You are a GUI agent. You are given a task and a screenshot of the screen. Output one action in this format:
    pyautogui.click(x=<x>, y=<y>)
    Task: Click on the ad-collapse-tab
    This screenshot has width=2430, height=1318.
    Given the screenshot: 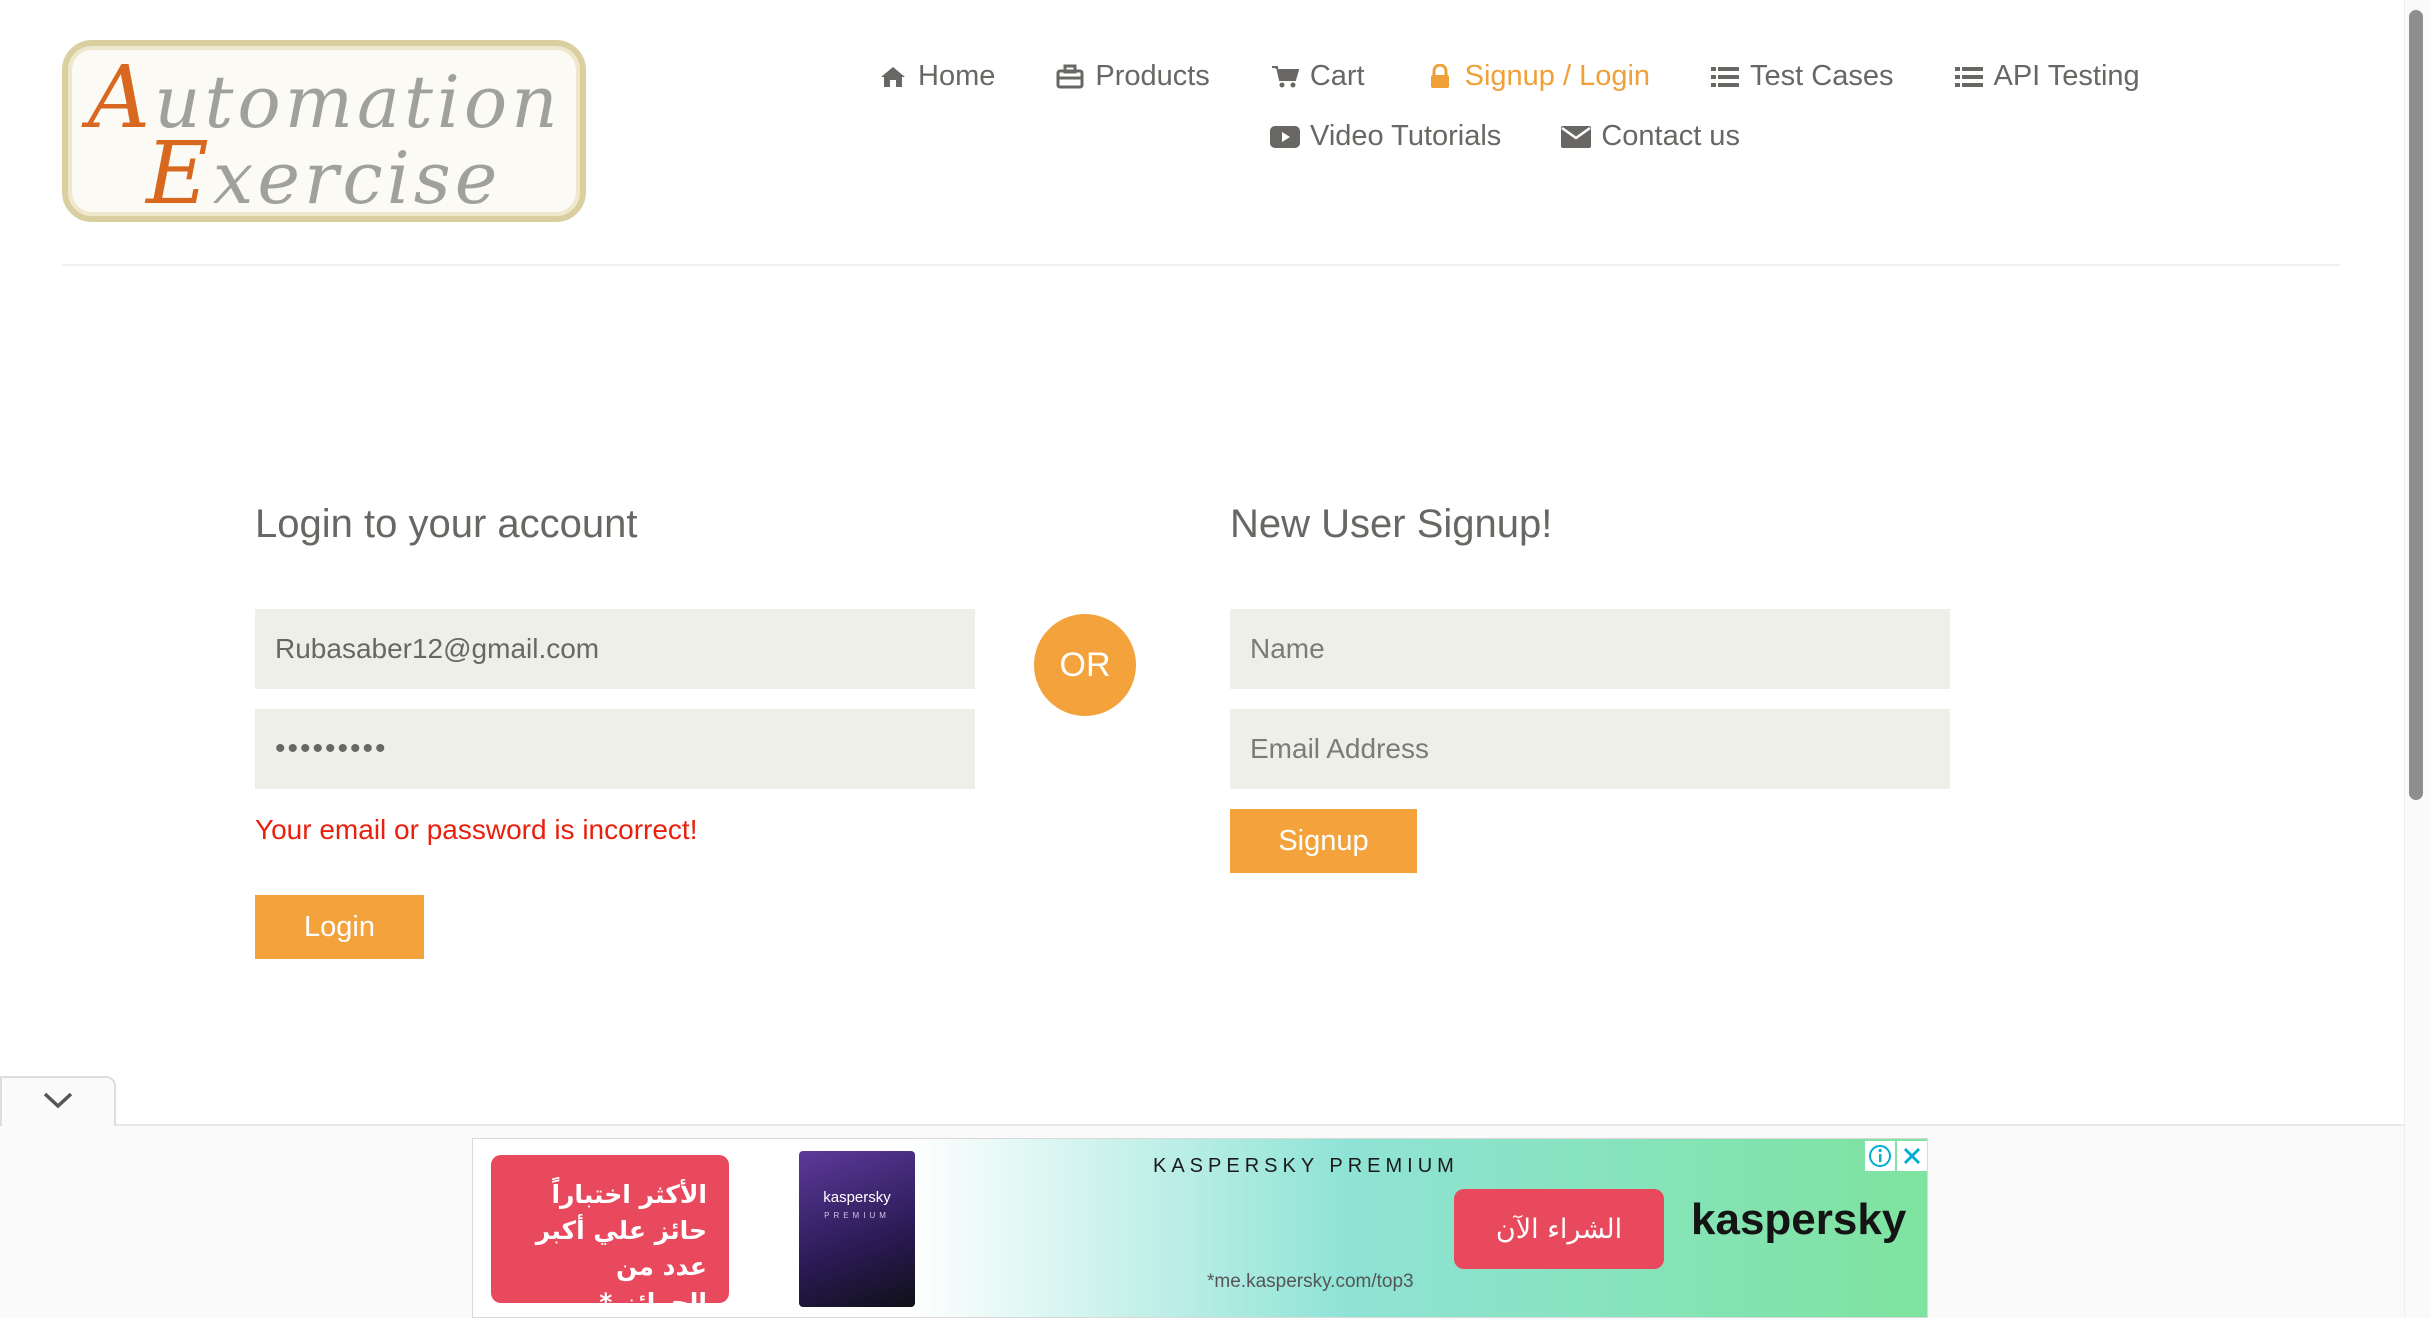 What is the action you would take?
    pyautogui.click(x=58, y=1101)
    